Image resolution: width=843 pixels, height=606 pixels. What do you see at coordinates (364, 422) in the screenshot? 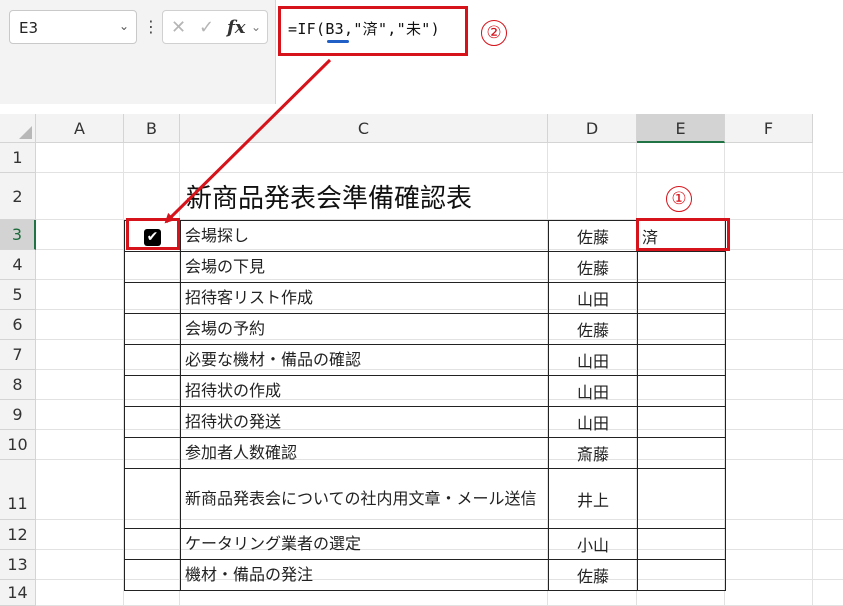
I see `task-cell: 招待状の発送` at bounding box center [364, 422].